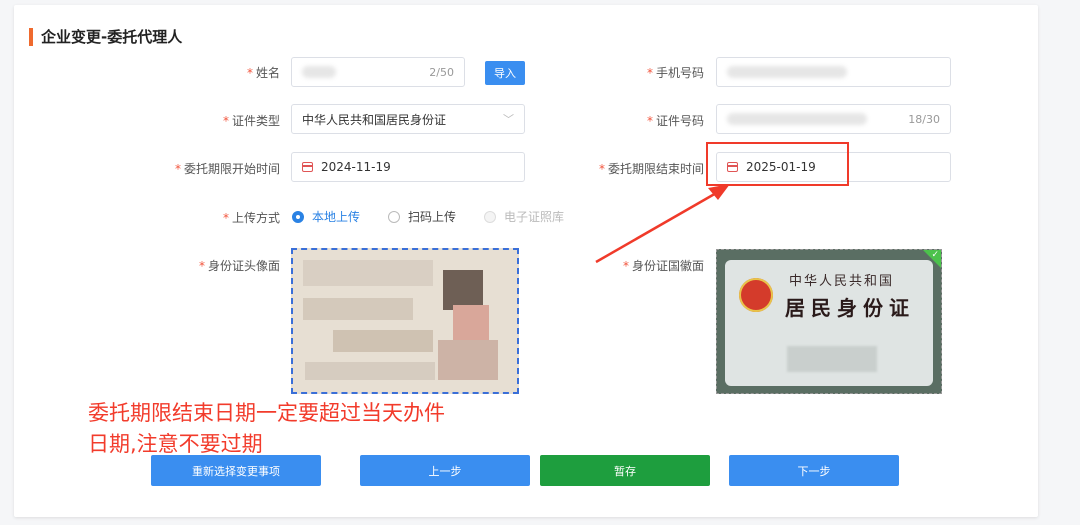  What do you see at coordinates (251, 121) in the screenshot?
I see `id-type-label: * 证件类型` at bounding box center [251, 121].